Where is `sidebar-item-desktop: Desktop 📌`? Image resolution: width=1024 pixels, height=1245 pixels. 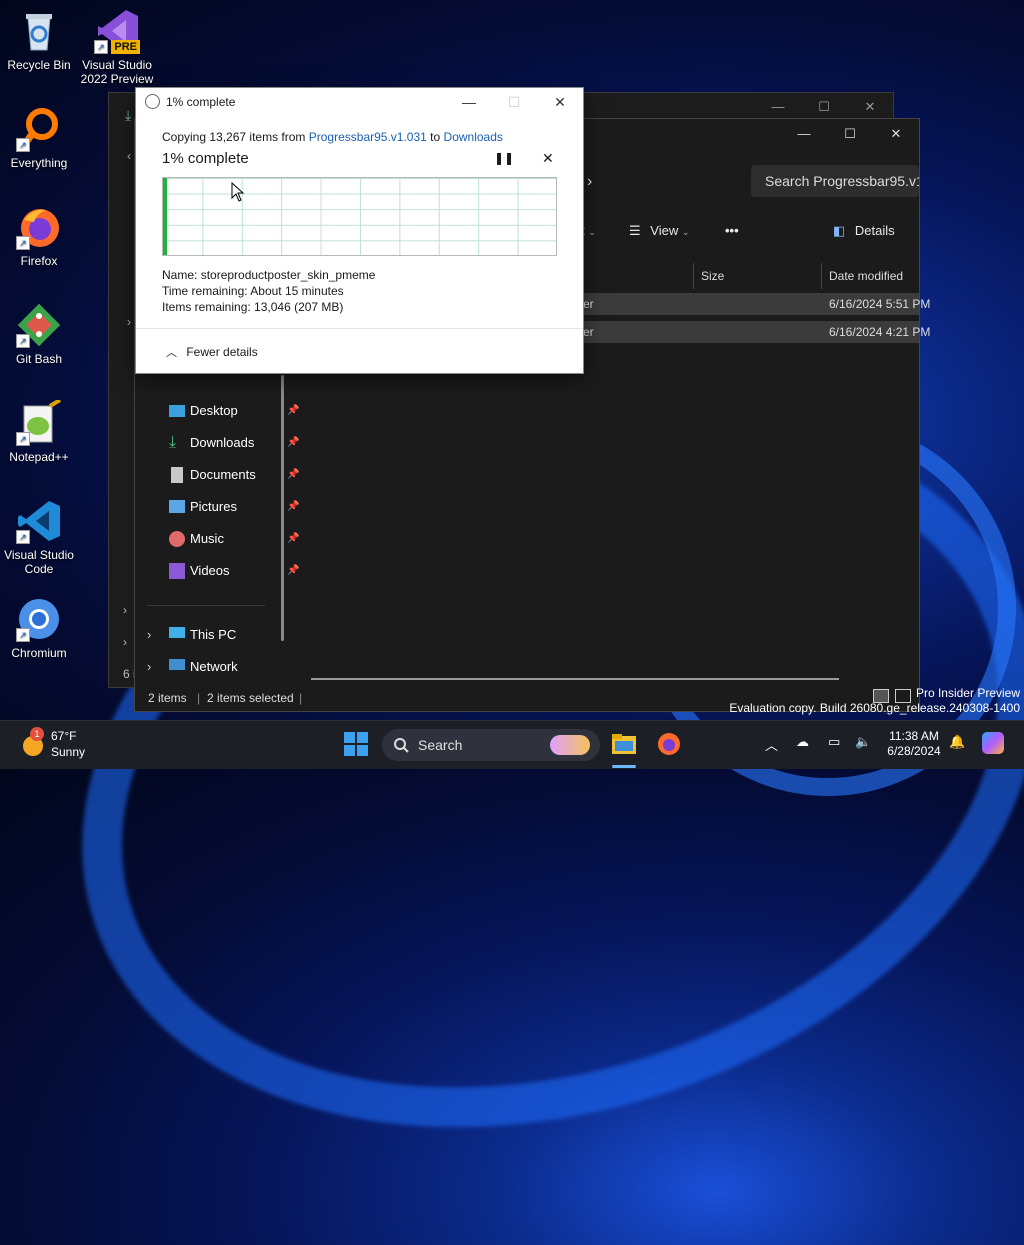
sidebar-item-desktop: Desktop 📌 is located at coordinates (231, 411).